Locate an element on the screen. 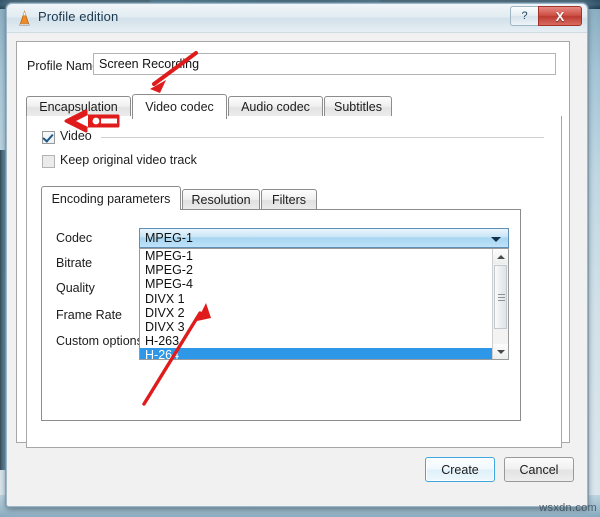 The image size is (600, 517). keep-original-video-track-label: Keep original video track is located at coordinates (128, 160).